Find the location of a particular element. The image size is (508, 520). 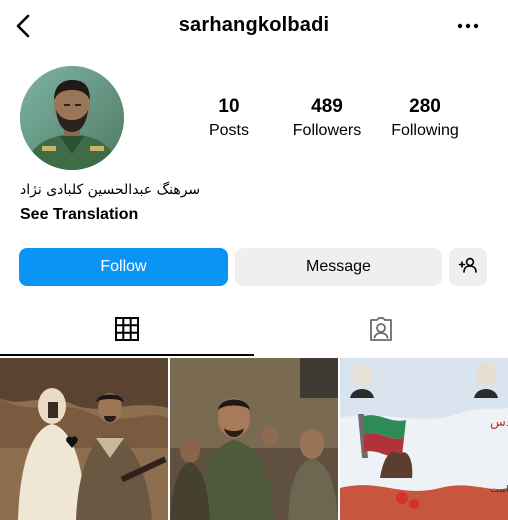

suggest-accounts-button is located at coordinates (468, 267).